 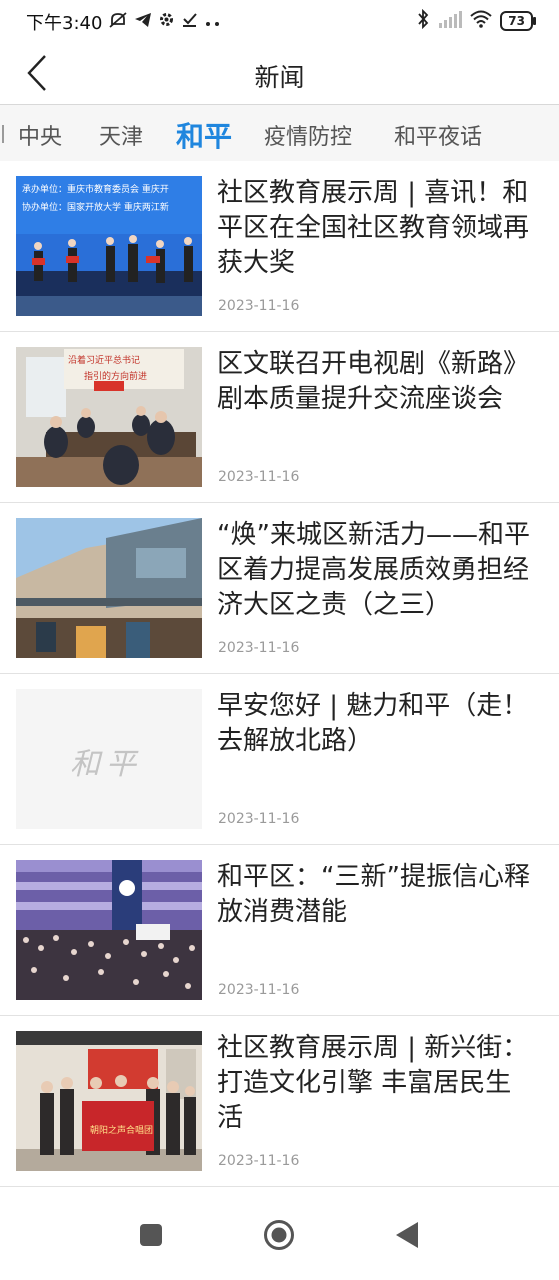 What do you see at coordinates (122, 1131) in the screenshot?
I see `choir-banner-text: 朝阳之声合唱团` at bounding box center [122, 1131].